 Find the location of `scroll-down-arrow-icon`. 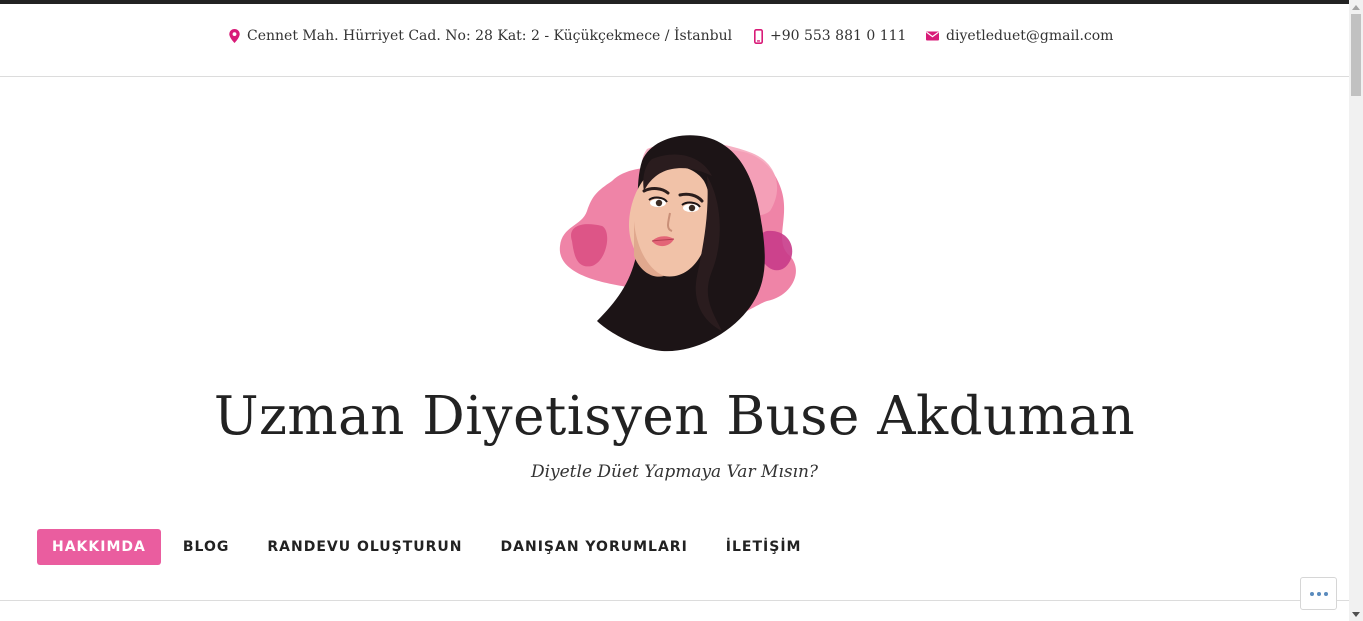

scroll-down-arrow-icon is located at coordinates (1356, 614).